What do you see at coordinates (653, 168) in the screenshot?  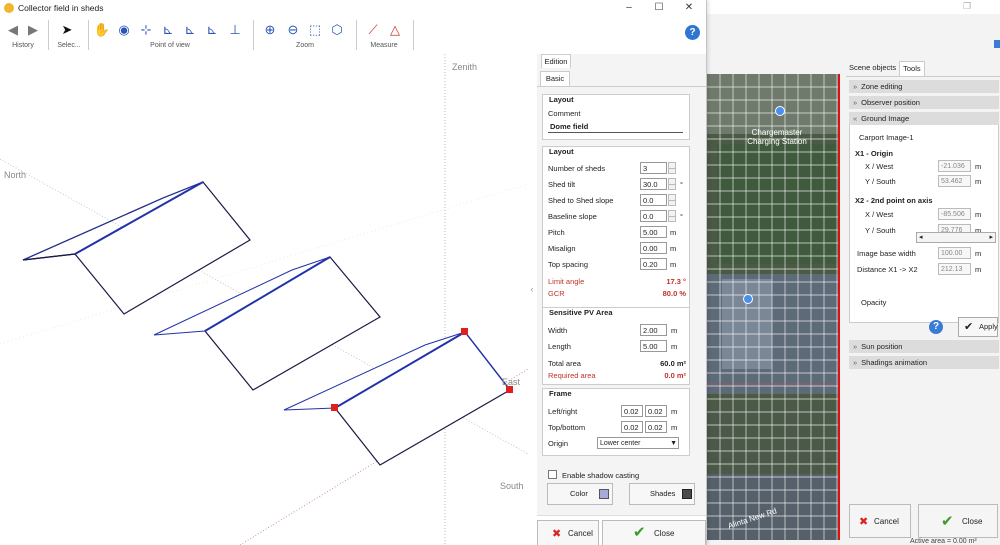 I see `number-of-sheds-field: 3` at bounding box center [653, 168].